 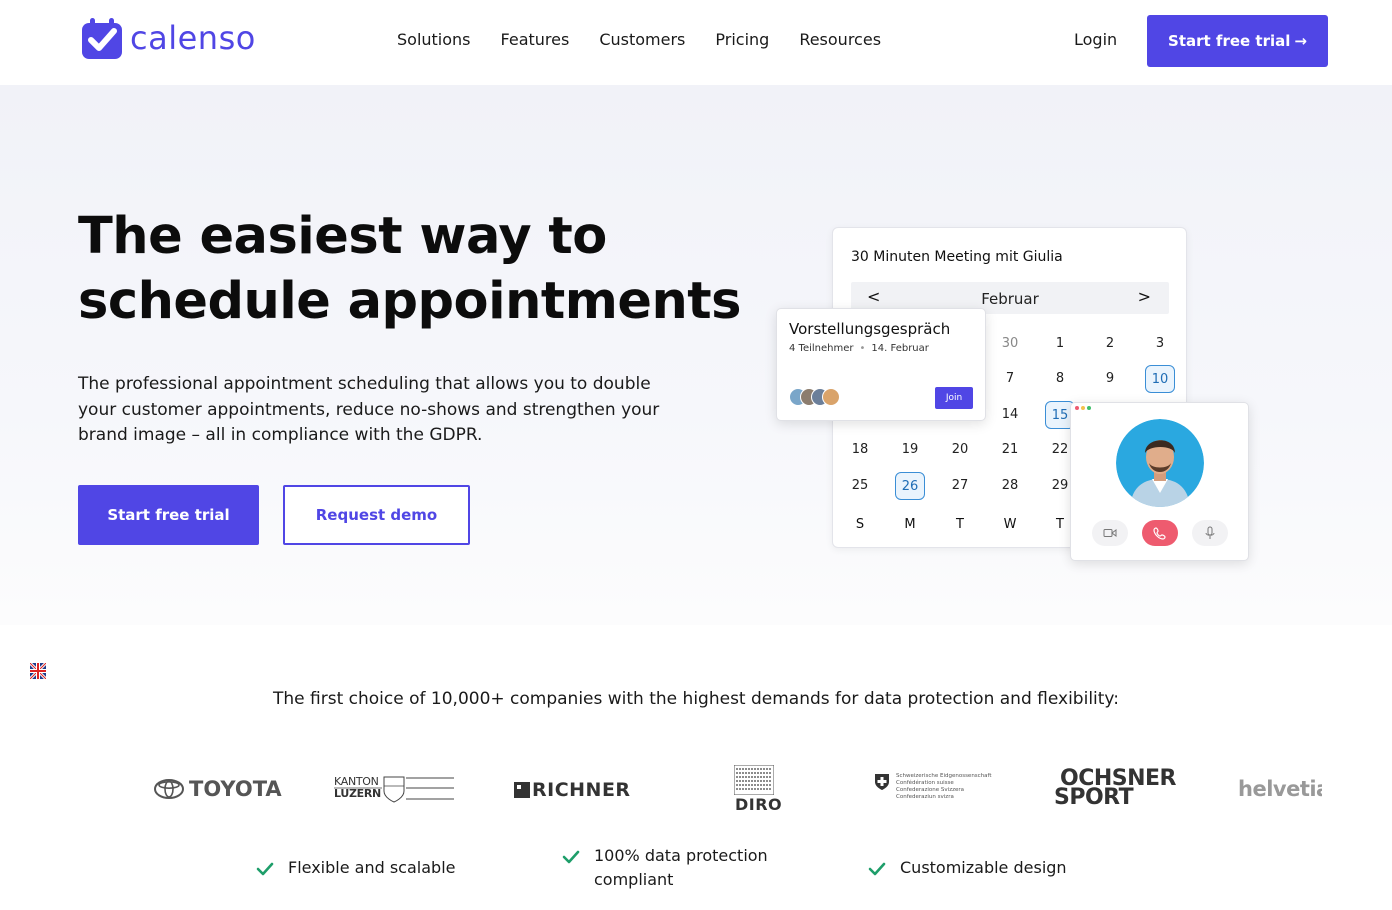 What do you see at coordinates (754, 780) in the screenshot?
I see `diro-pattern-icon` at bounding box center [754, 780].